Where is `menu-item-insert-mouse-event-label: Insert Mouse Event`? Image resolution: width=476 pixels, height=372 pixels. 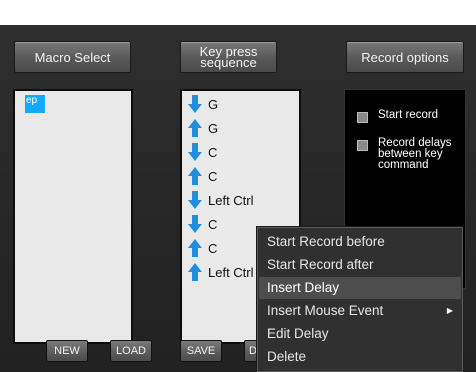 menu-item-insert-mouse-event-label: Insert Mouse Event is located at coordinates (325, 310).